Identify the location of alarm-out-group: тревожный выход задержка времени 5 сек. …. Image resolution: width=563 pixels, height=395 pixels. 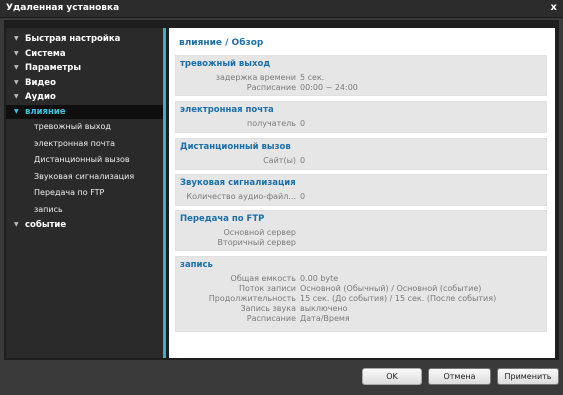
(361, 75).